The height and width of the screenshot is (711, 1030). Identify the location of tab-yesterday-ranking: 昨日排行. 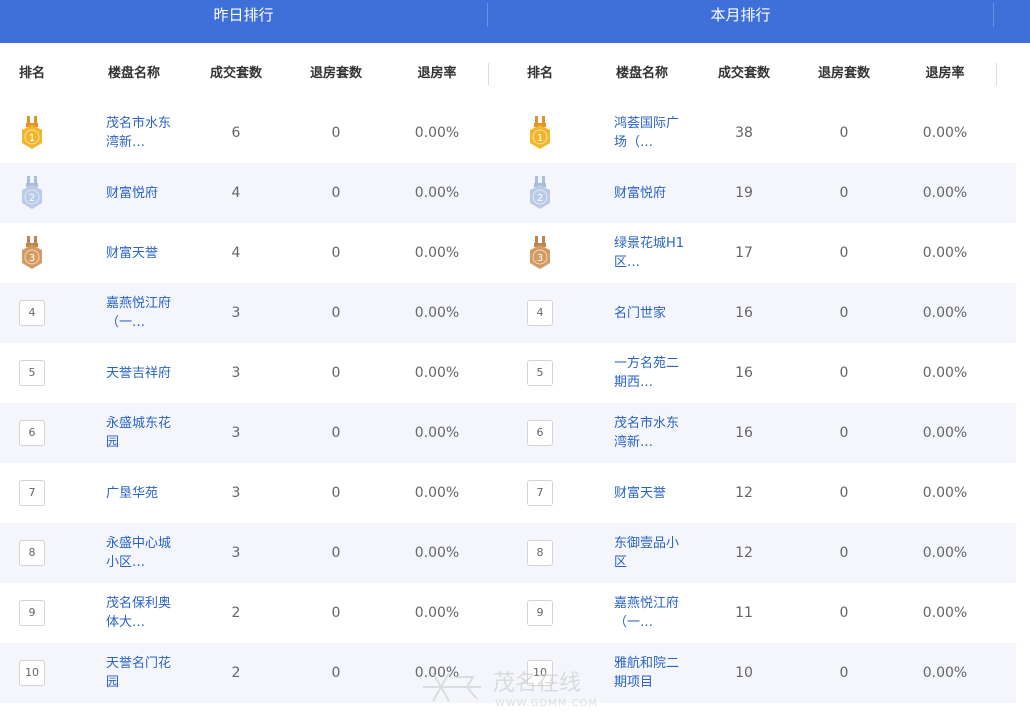
(243, 15).